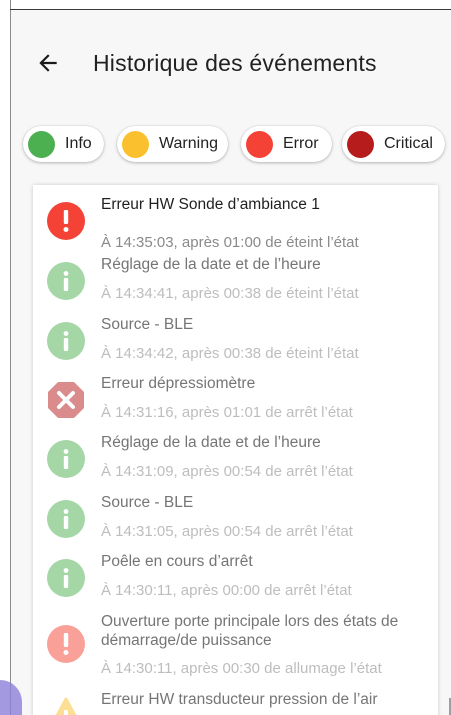  I want to click on filter-chip-warning: Warning, so click(172, 144).